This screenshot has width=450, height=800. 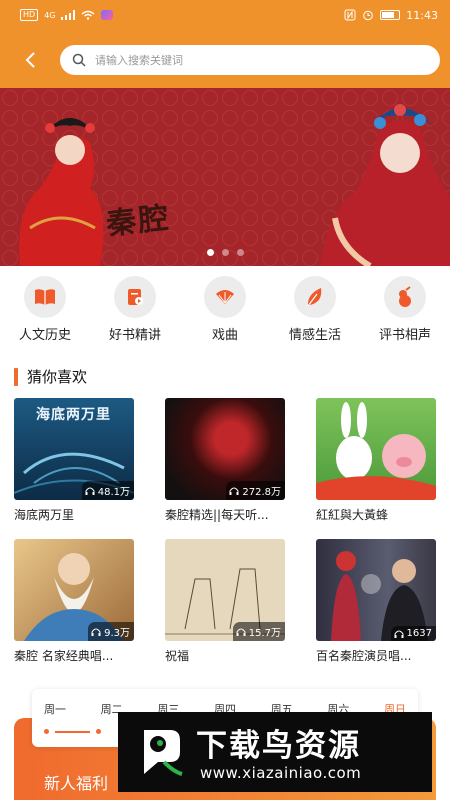 I want to click on search-box, so click(x=250, y=60).